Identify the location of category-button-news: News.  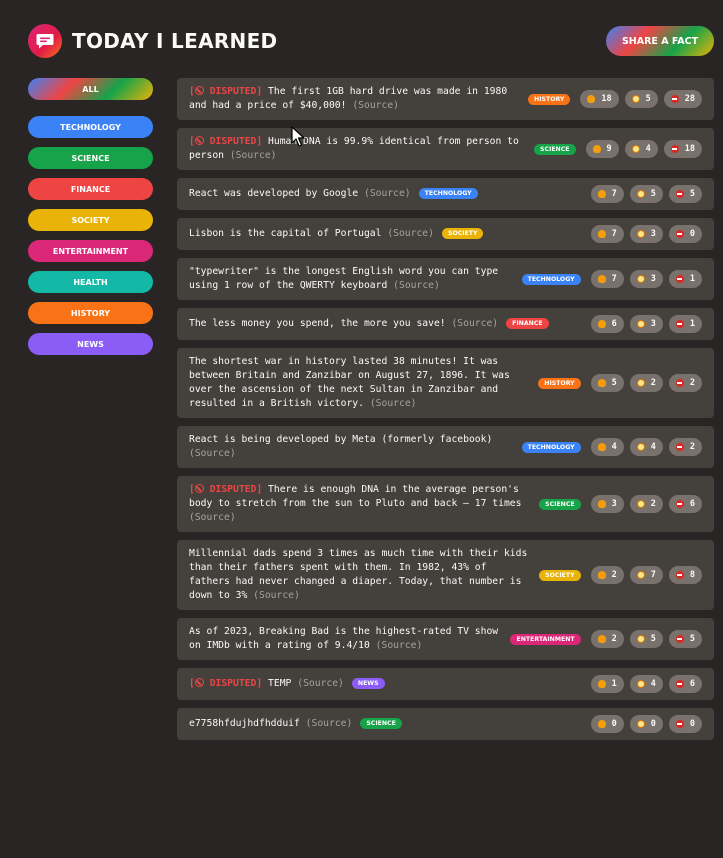
(90, 344).